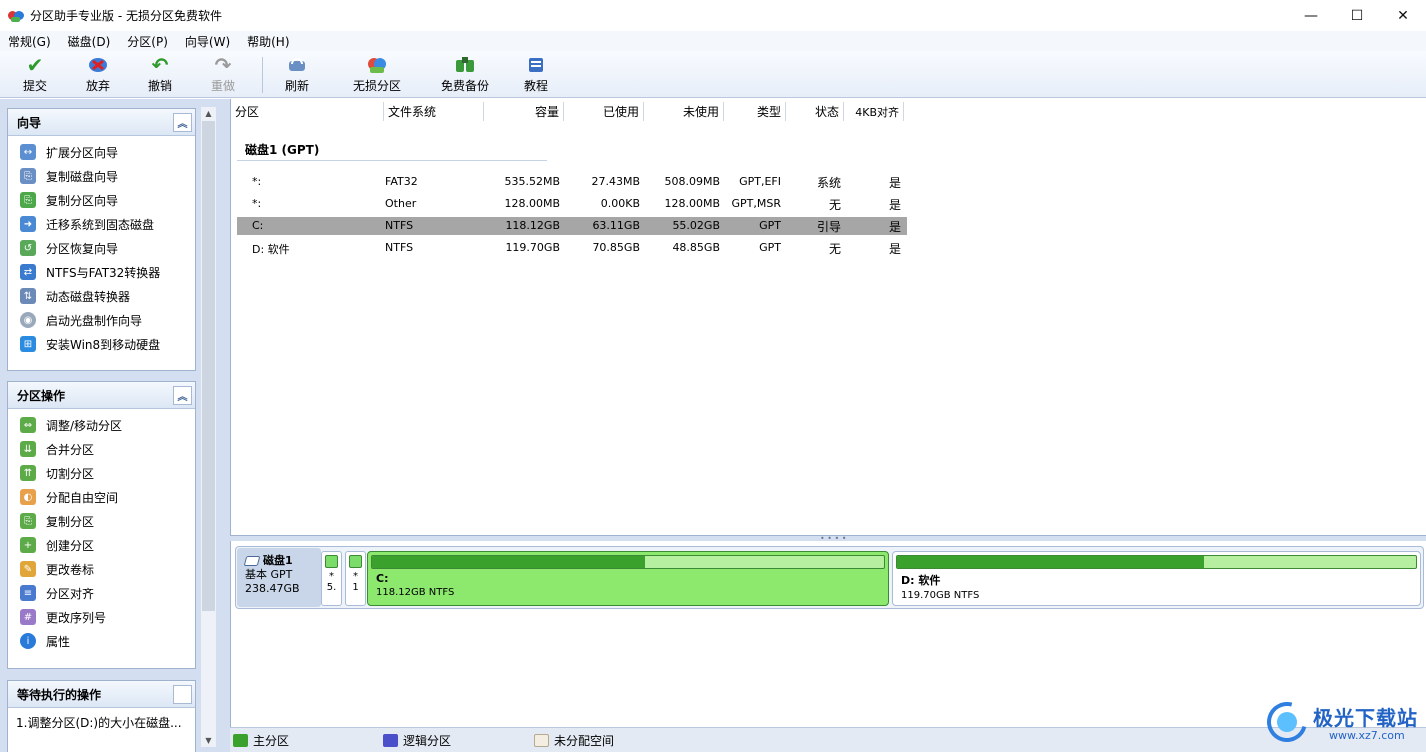  I want to click on disk-name: 磁盘1, so click(278, 560).